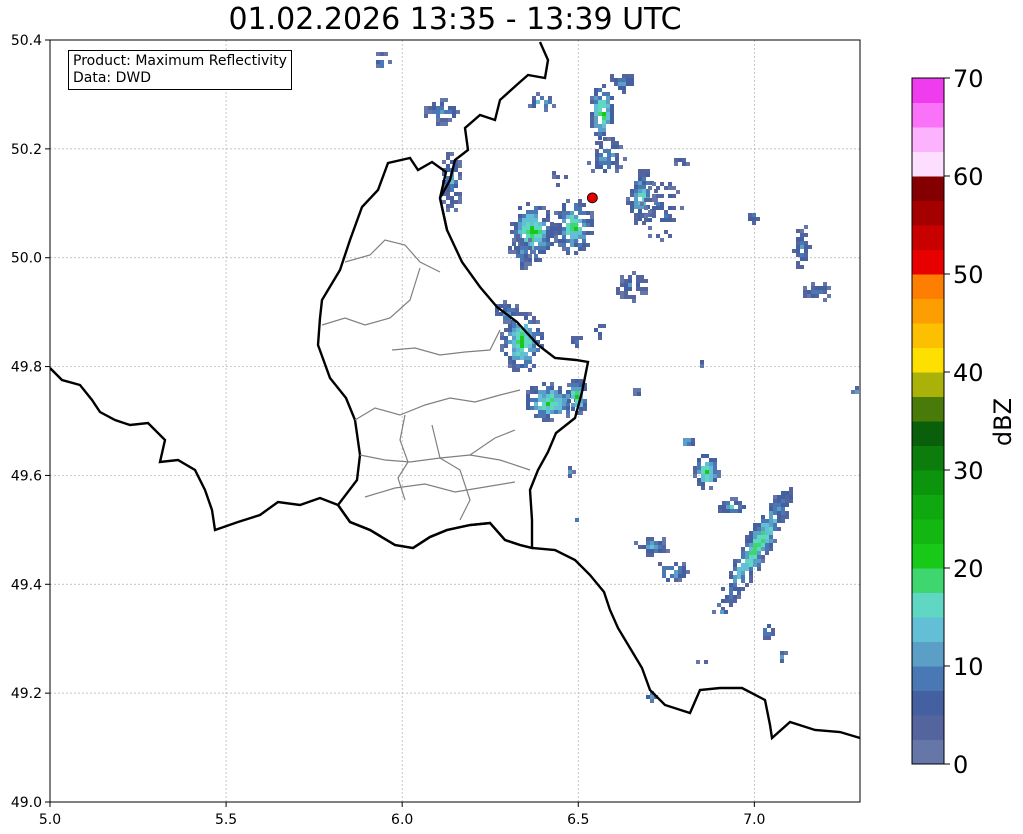 This screenshot has height=834, width=1023. Describe the element at coordinates (180, 61) in the screenshot. I see `product-label: Product: Maximum Reflectivity` at that location.